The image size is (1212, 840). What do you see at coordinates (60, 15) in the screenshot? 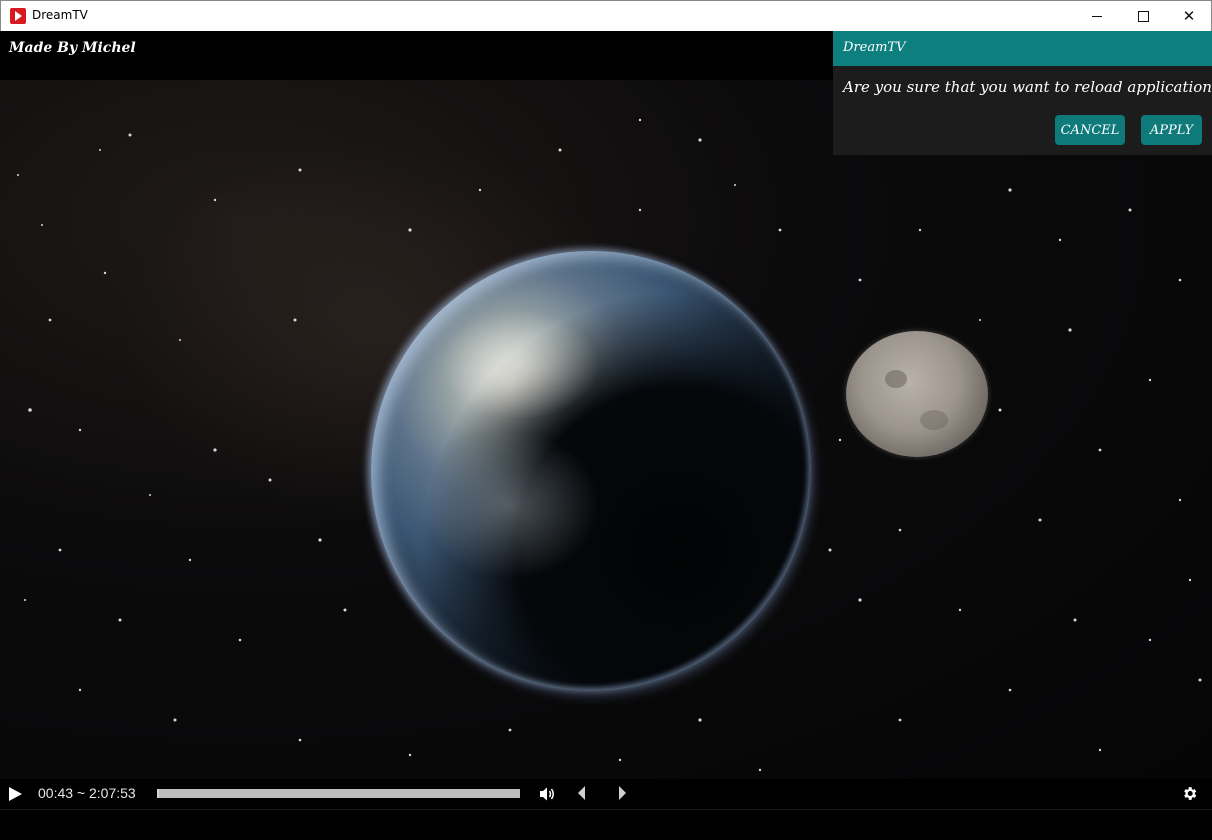
I see `window-title: DreamTV` at bounding box center [60, 15].